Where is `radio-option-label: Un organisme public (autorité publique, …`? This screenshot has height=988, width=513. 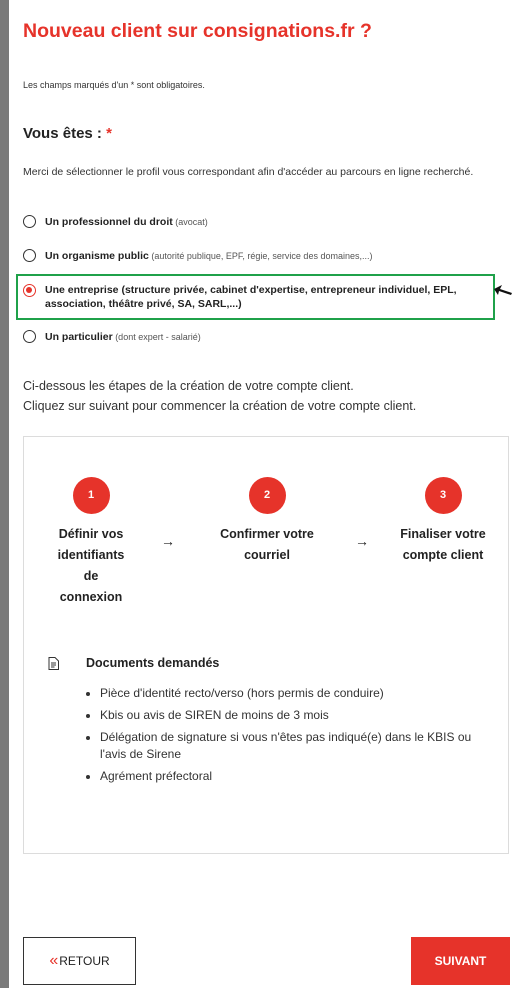
radio-option-label: Un organisme public (autorité publique, … is located at coordinates (208, 256).